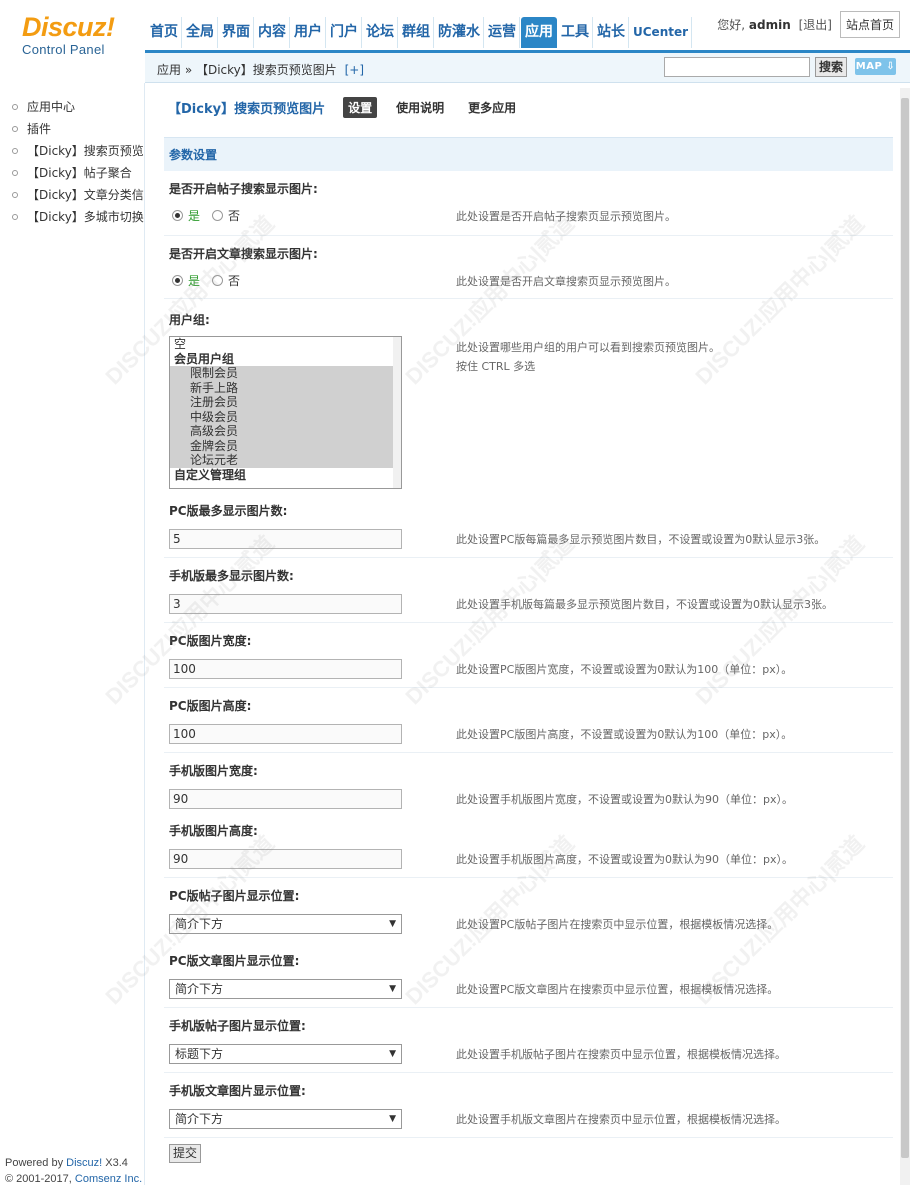 The height and width of the screenshot is (1187, 910). Describe the element at coordinates (624, 669) in the screenshot. I see `setting-desc: 此处设置PC版图片宽度，不设置或设置为0默认为100（单位：px）。` at that location.